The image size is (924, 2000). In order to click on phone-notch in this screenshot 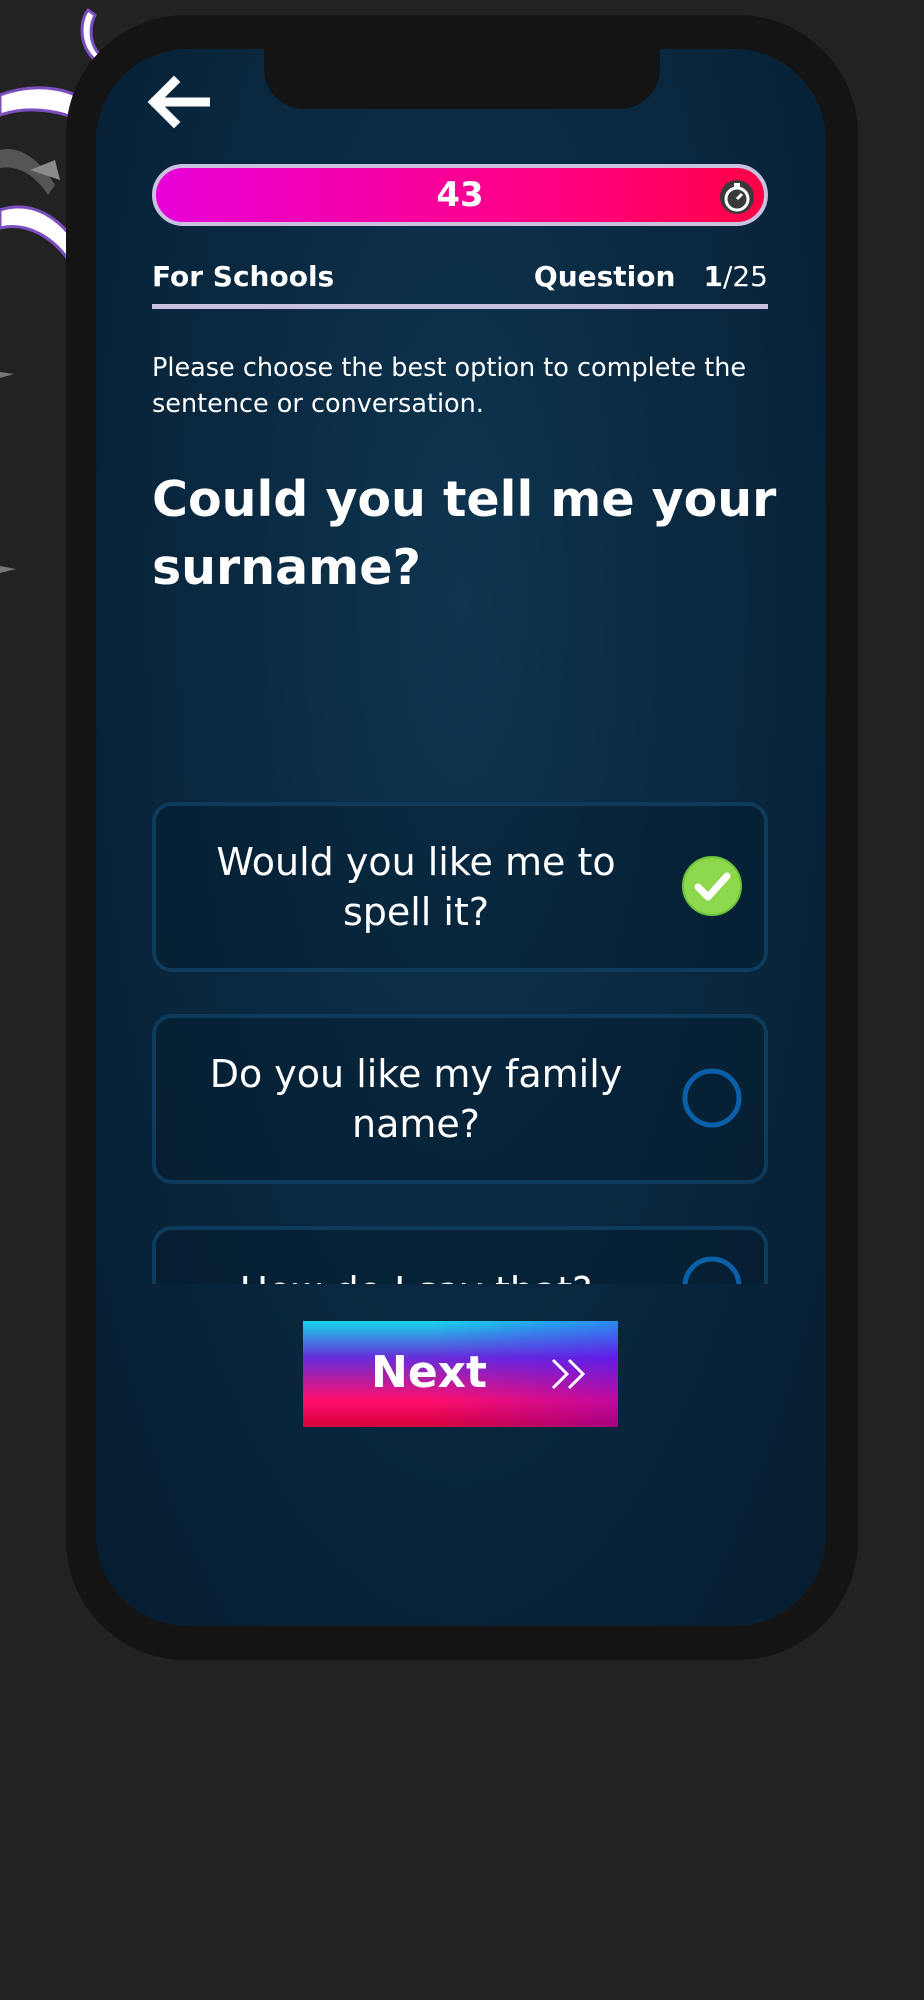, I will do `click(462, 79)`.